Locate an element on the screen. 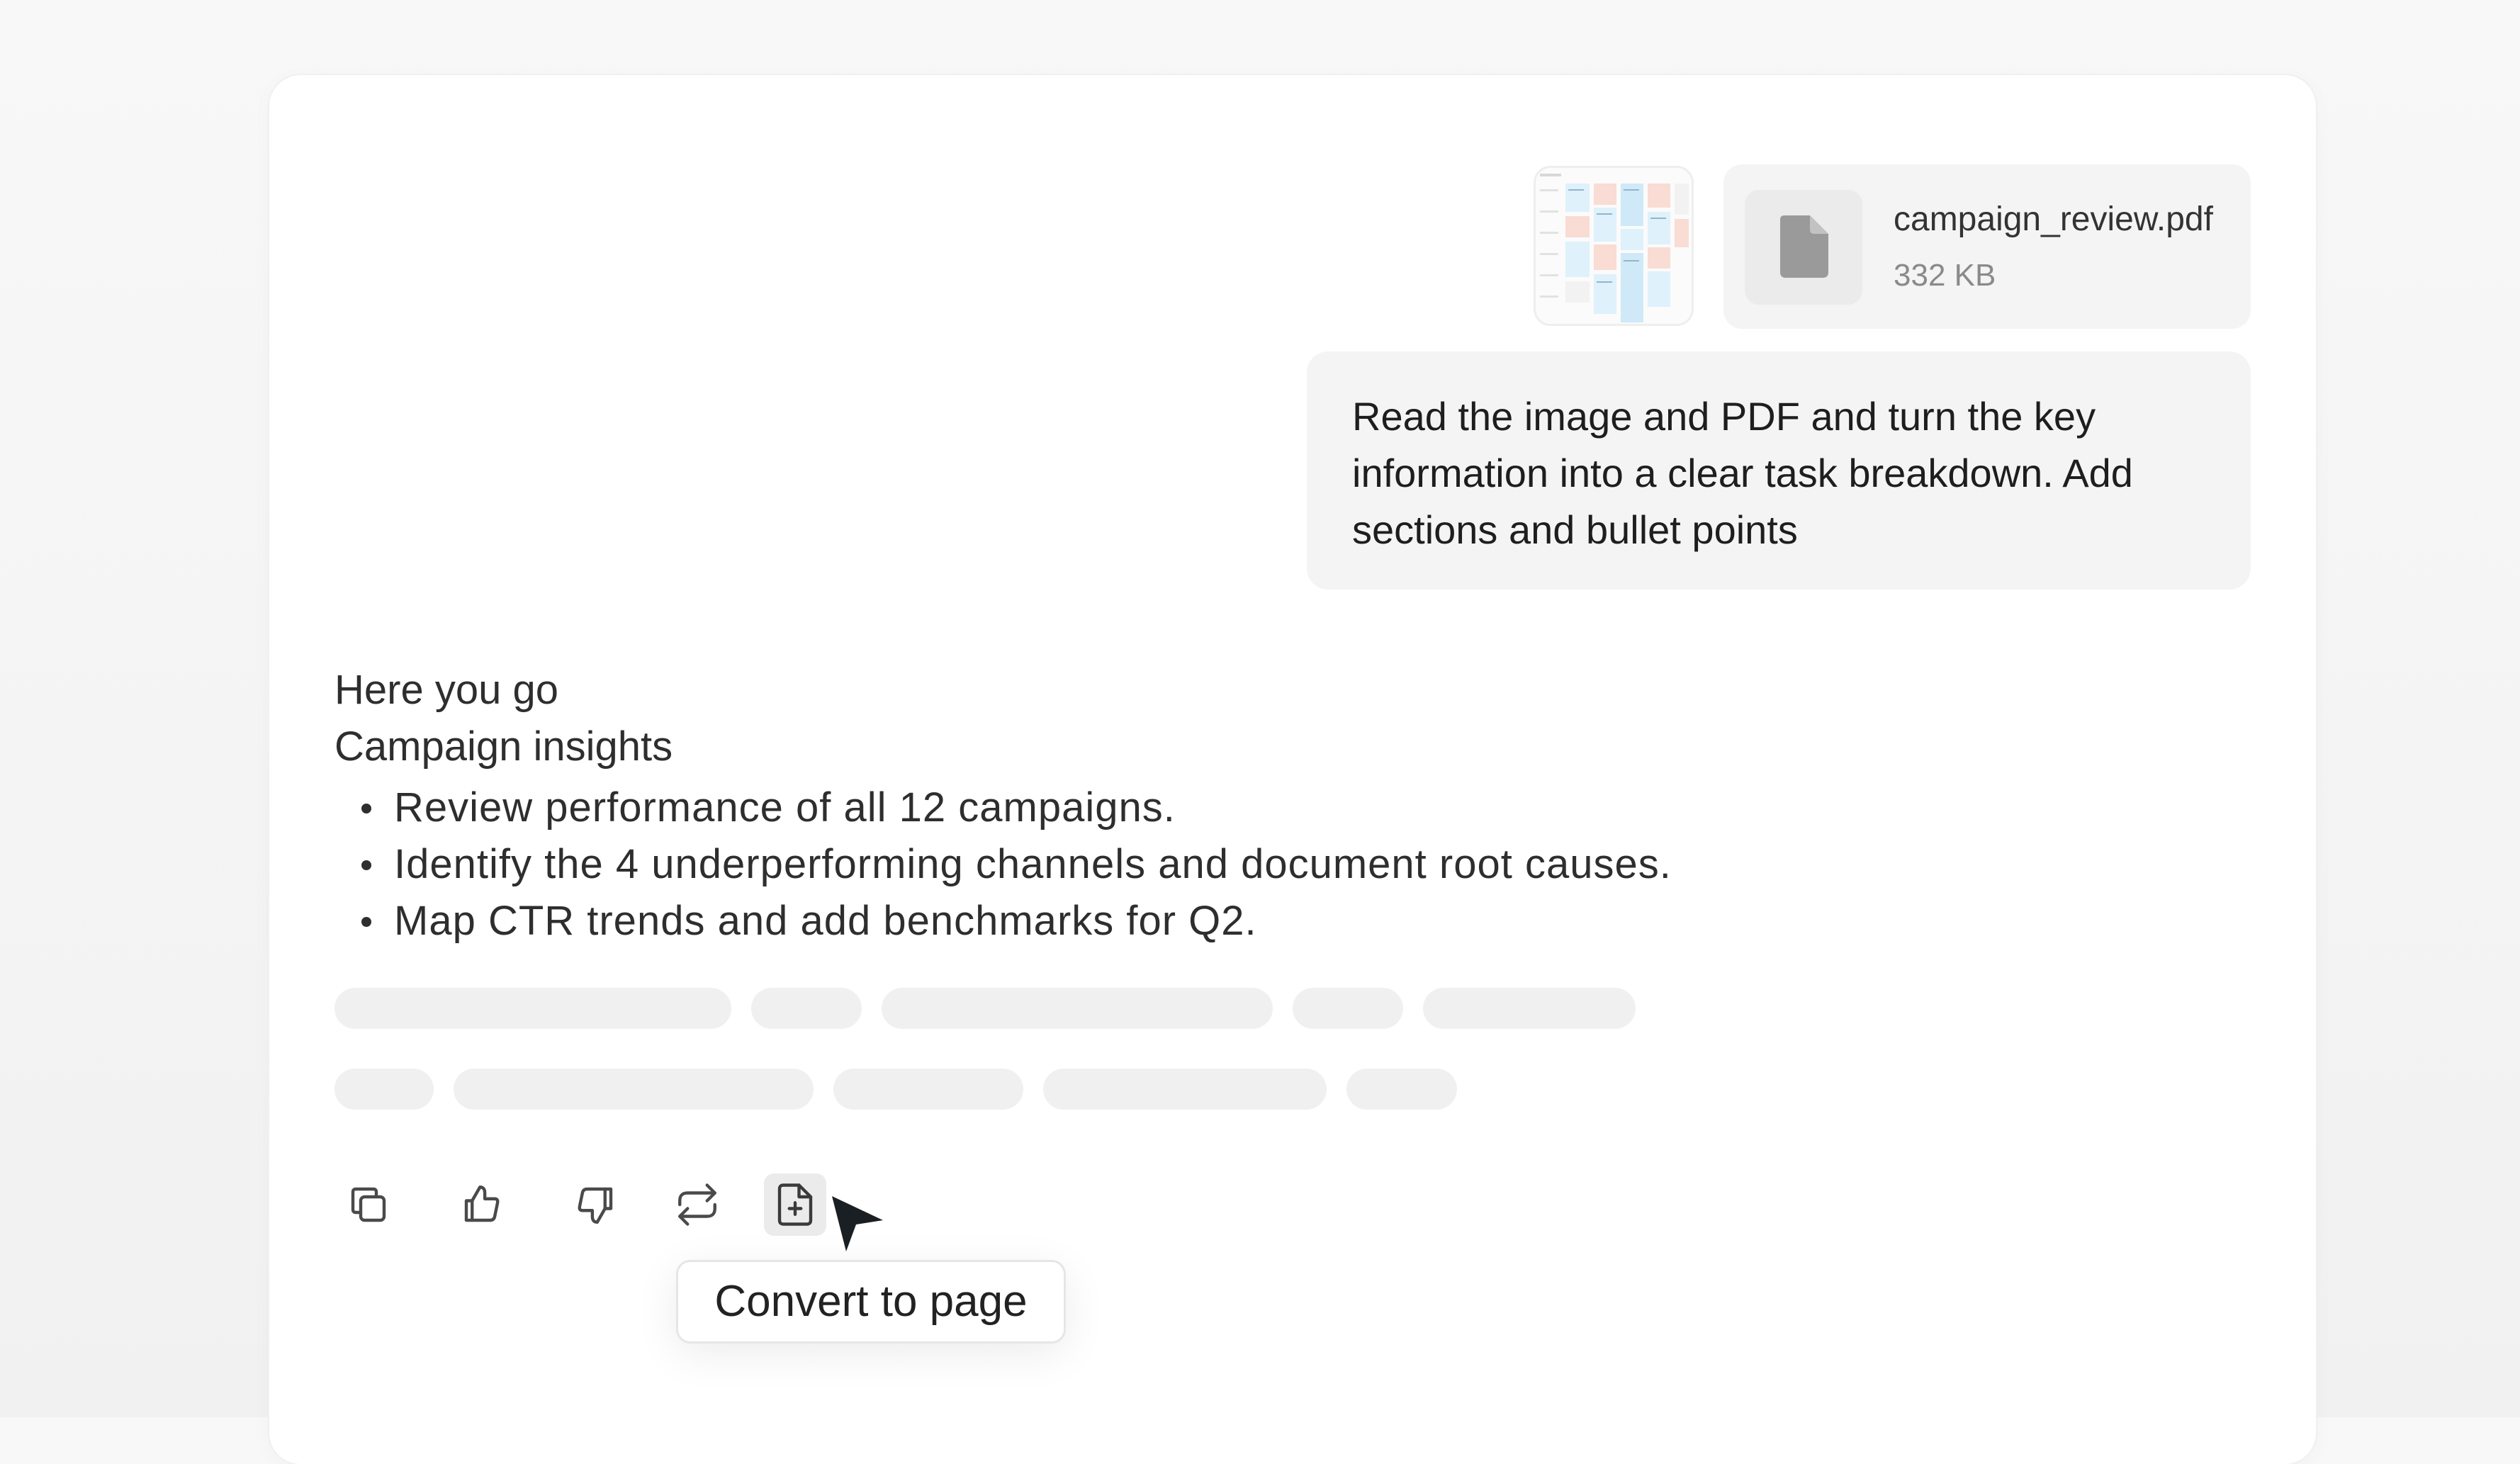  cursor-arrow-icon is located at coordinates (857, 1223).